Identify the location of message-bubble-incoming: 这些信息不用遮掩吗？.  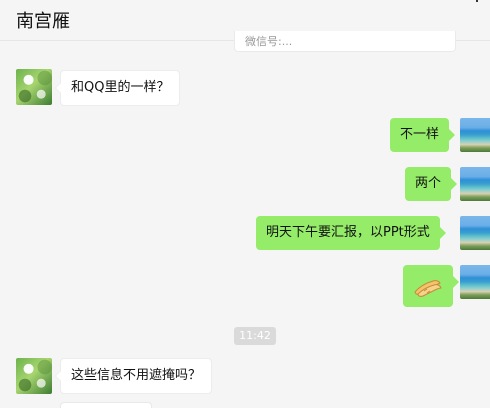
(133, 376).